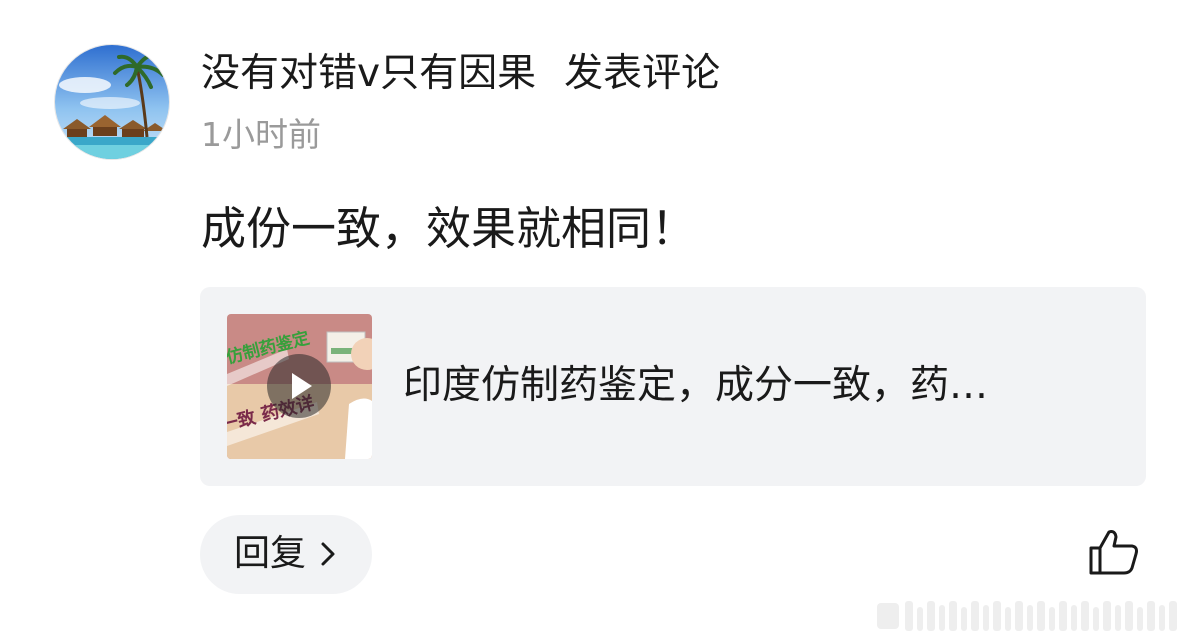 The height and width of the screenshot is (642, 1200). I want to click on comment-action-label: 发表评论, so click(642, 73).